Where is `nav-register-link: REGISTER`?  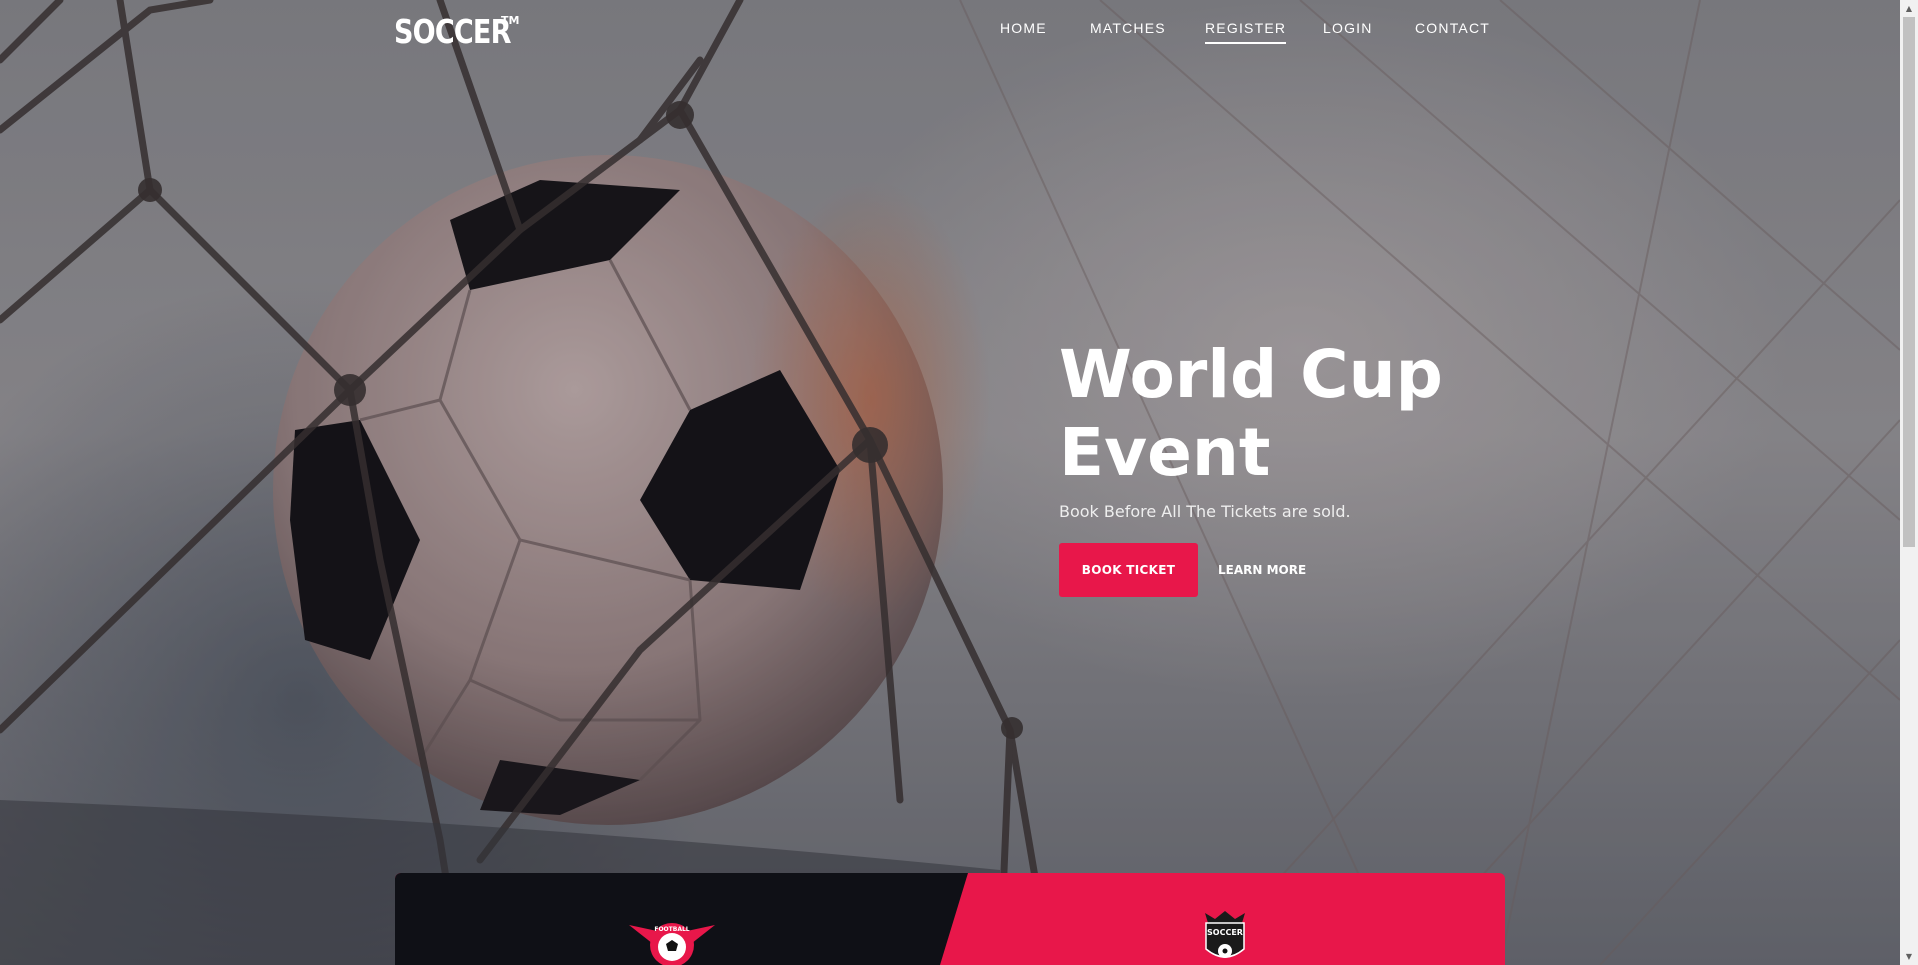
nav-register-link: REGISTER is located at coordinates (1246, 32).